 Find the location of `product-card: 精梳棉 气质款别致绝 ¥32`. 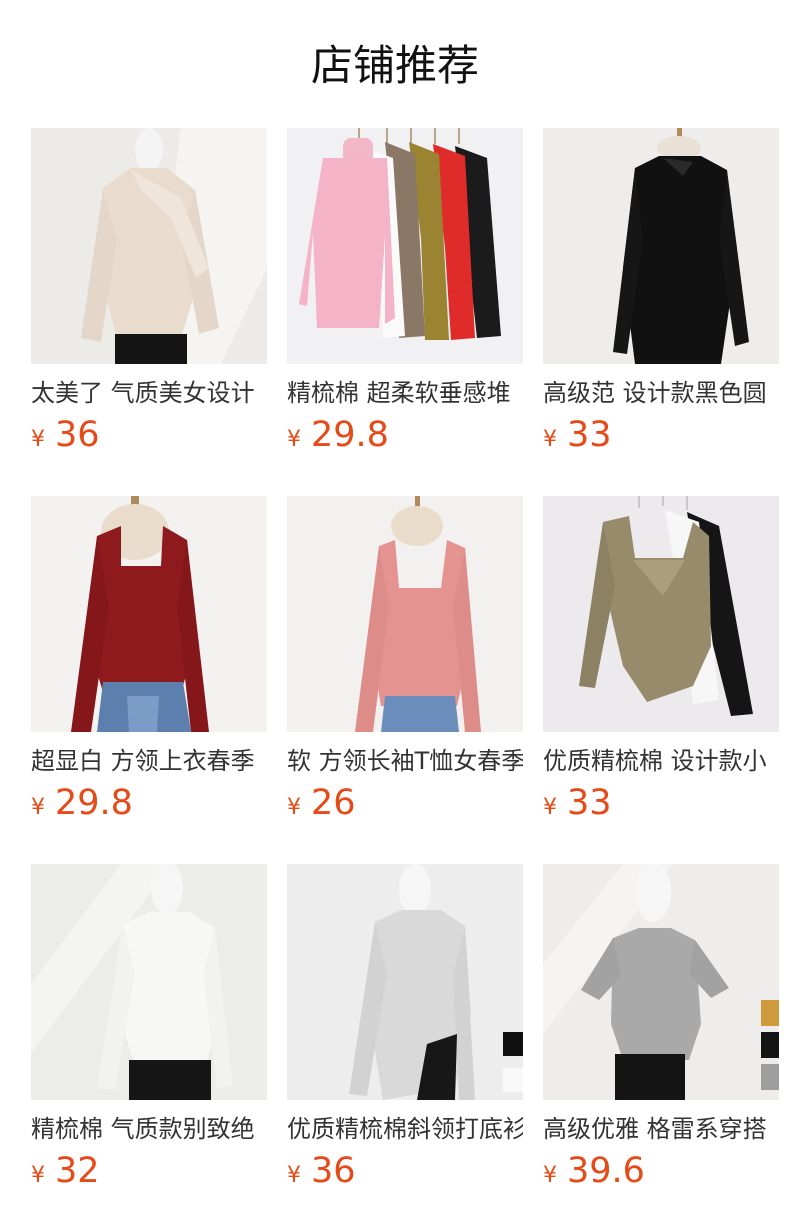

product-card: 精梳棉 气质款别致绝 ¥32 is located at coordinates (149, 1048).